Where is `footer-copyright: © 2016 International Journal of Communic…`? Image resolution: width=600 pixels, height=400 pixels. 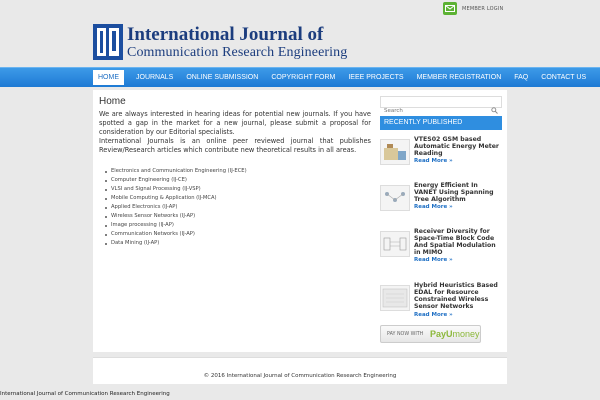
footer-copyright: © 2016 International Journal of Communic… is located at coordinates (300, 376).